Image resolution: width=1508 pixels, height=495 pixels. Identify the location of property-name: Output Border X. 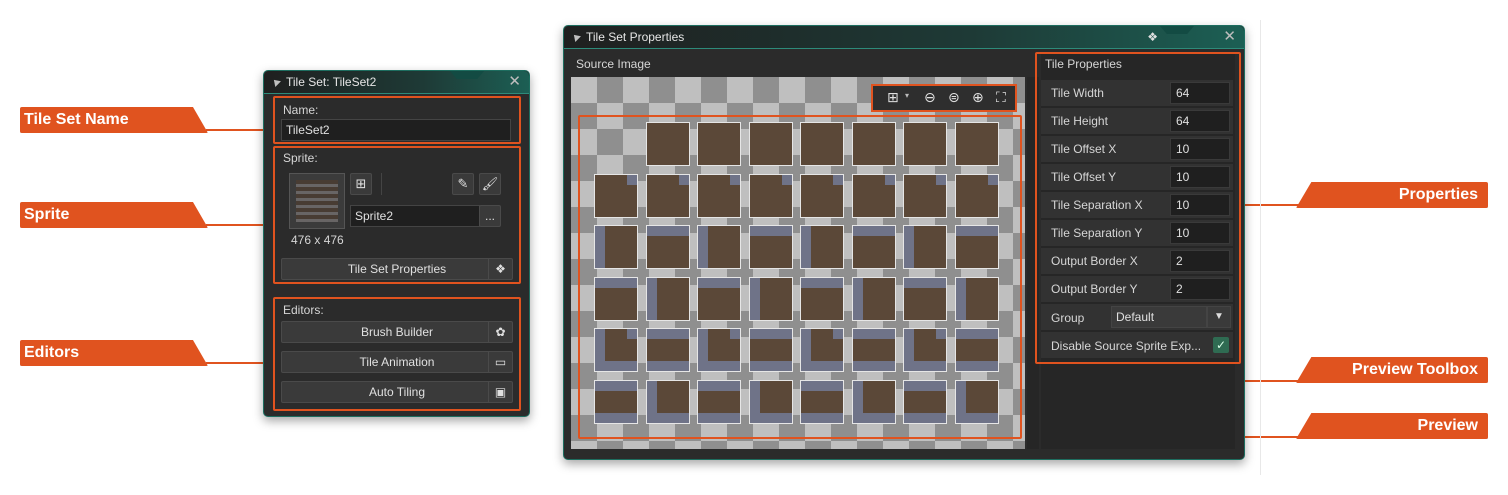
(1094, 261).